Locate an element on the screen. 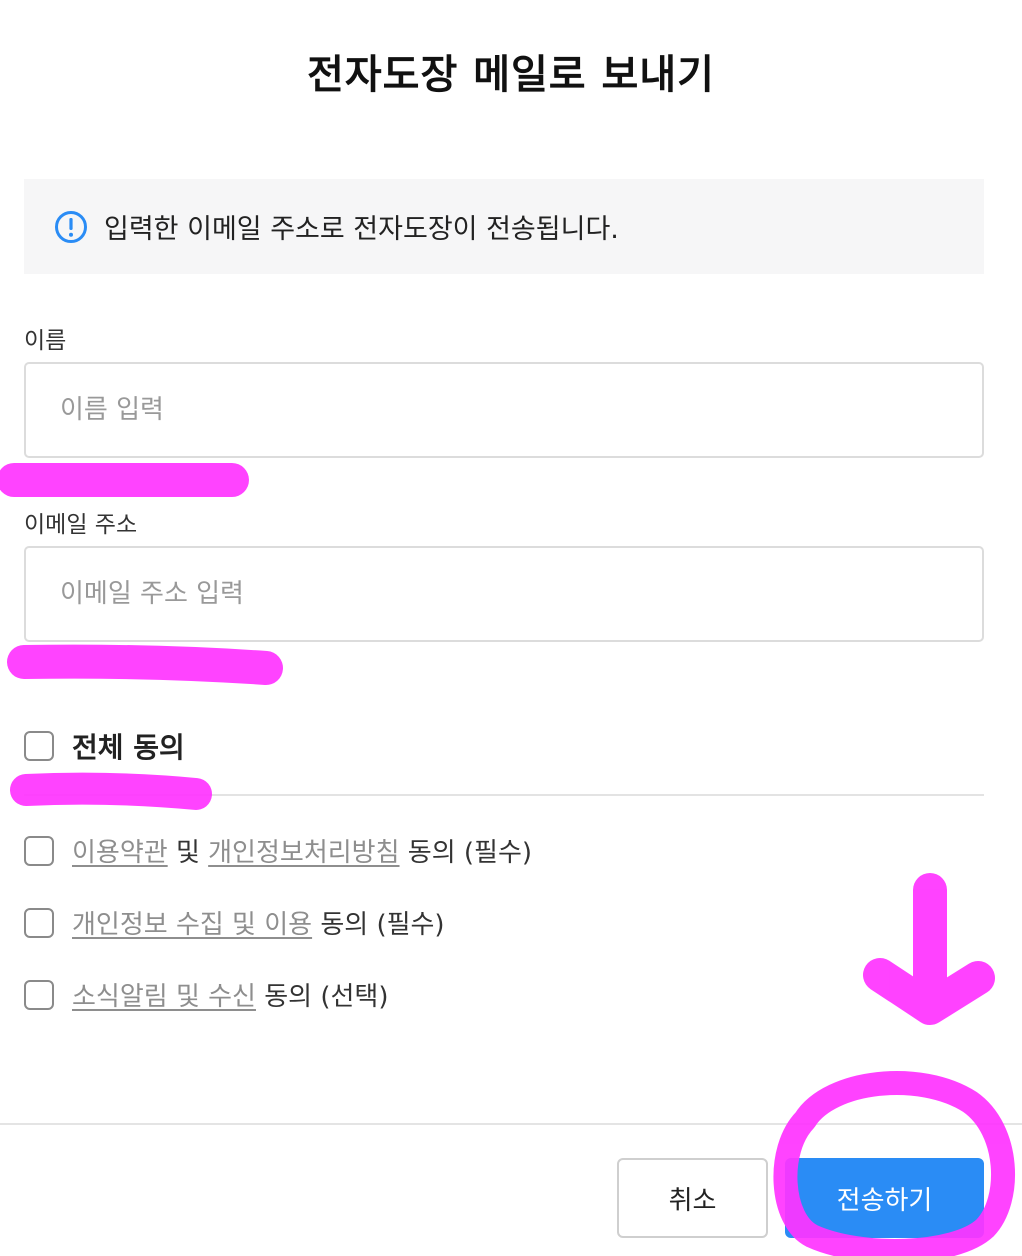 The height and width of the screenshot is (1256, 1022). highlight-stroke is located at coordinates (145, 664).